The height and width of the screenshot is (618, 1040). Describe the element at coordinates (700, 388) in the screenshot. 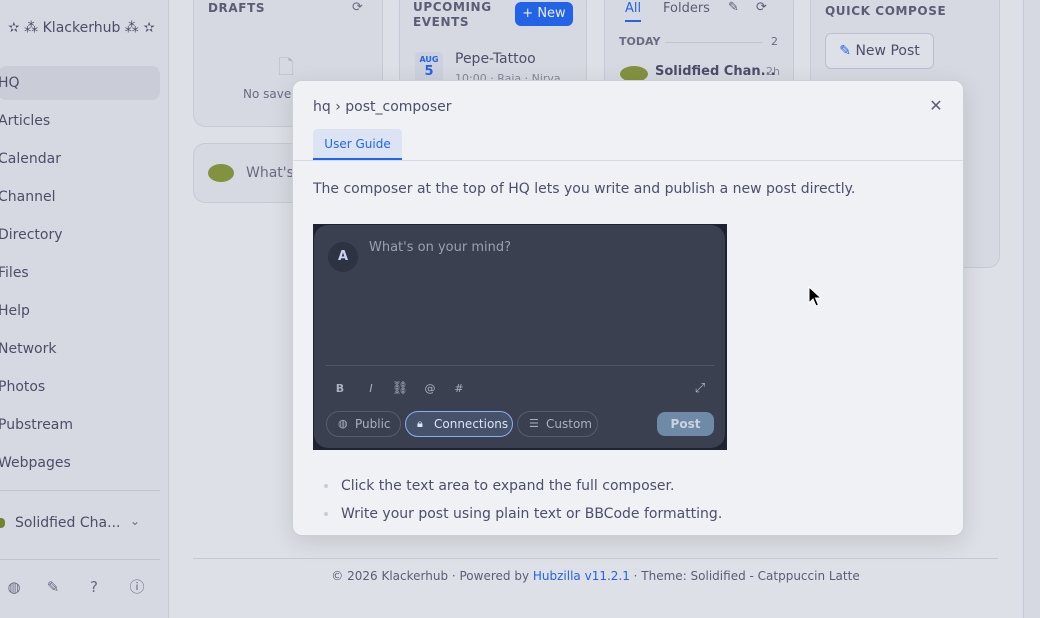

I see `expand-icon: ⤢` at that location.